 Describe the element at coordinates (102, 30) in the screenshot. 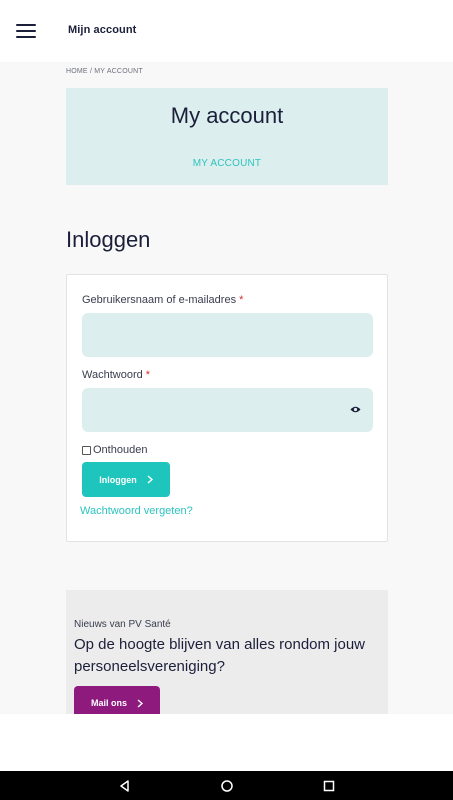

I see `header-title: Mijn account` at that location.